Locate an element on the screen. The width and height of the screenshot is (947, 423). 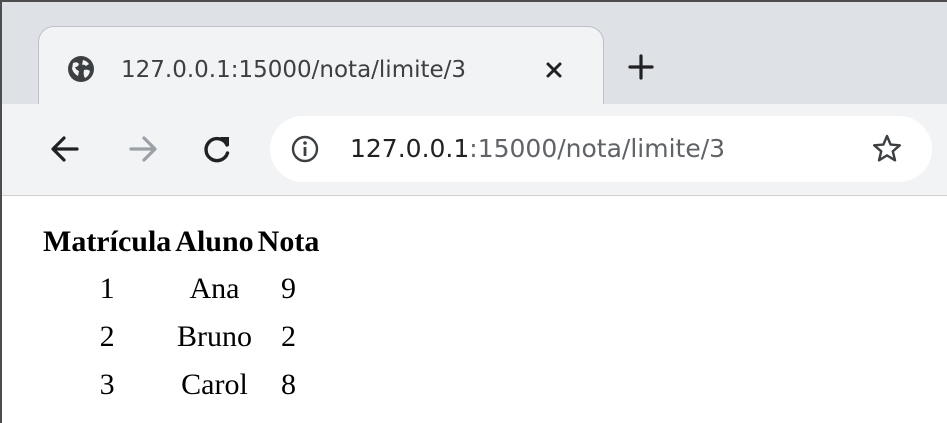
reload-icon is located at coordinates (217, 149).